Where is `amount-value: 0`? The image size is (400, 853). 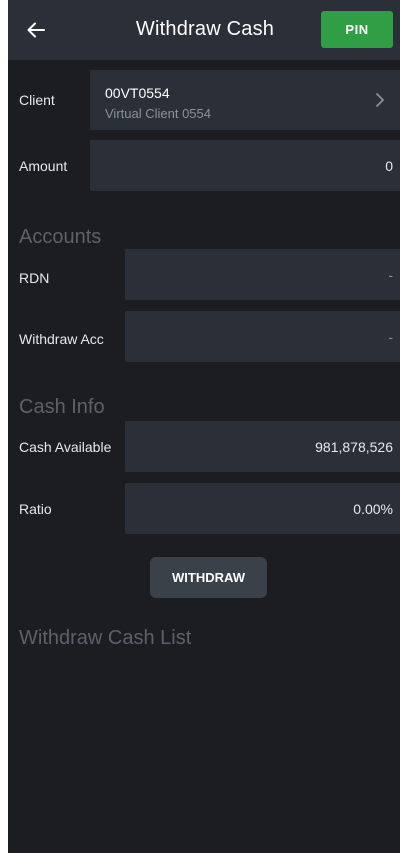 amount-value: 0 is located at coordinates (389, 165).